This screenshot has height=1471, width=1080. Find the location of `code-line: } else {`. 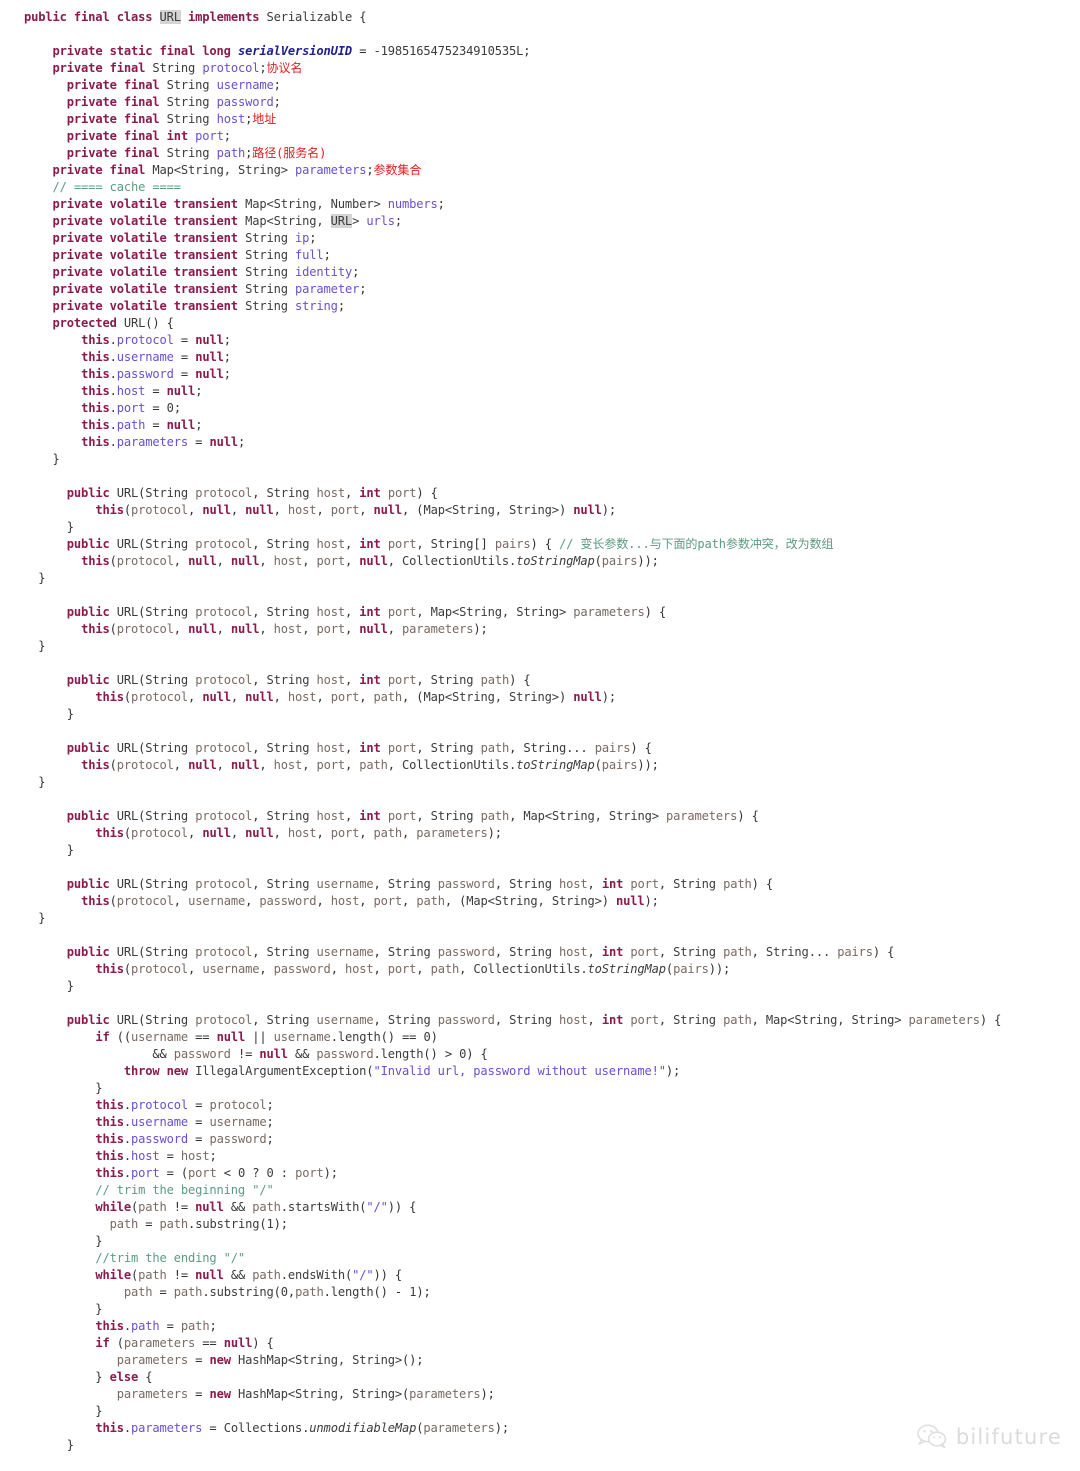

code-line: } else { is located at coordinates (88, 1377).